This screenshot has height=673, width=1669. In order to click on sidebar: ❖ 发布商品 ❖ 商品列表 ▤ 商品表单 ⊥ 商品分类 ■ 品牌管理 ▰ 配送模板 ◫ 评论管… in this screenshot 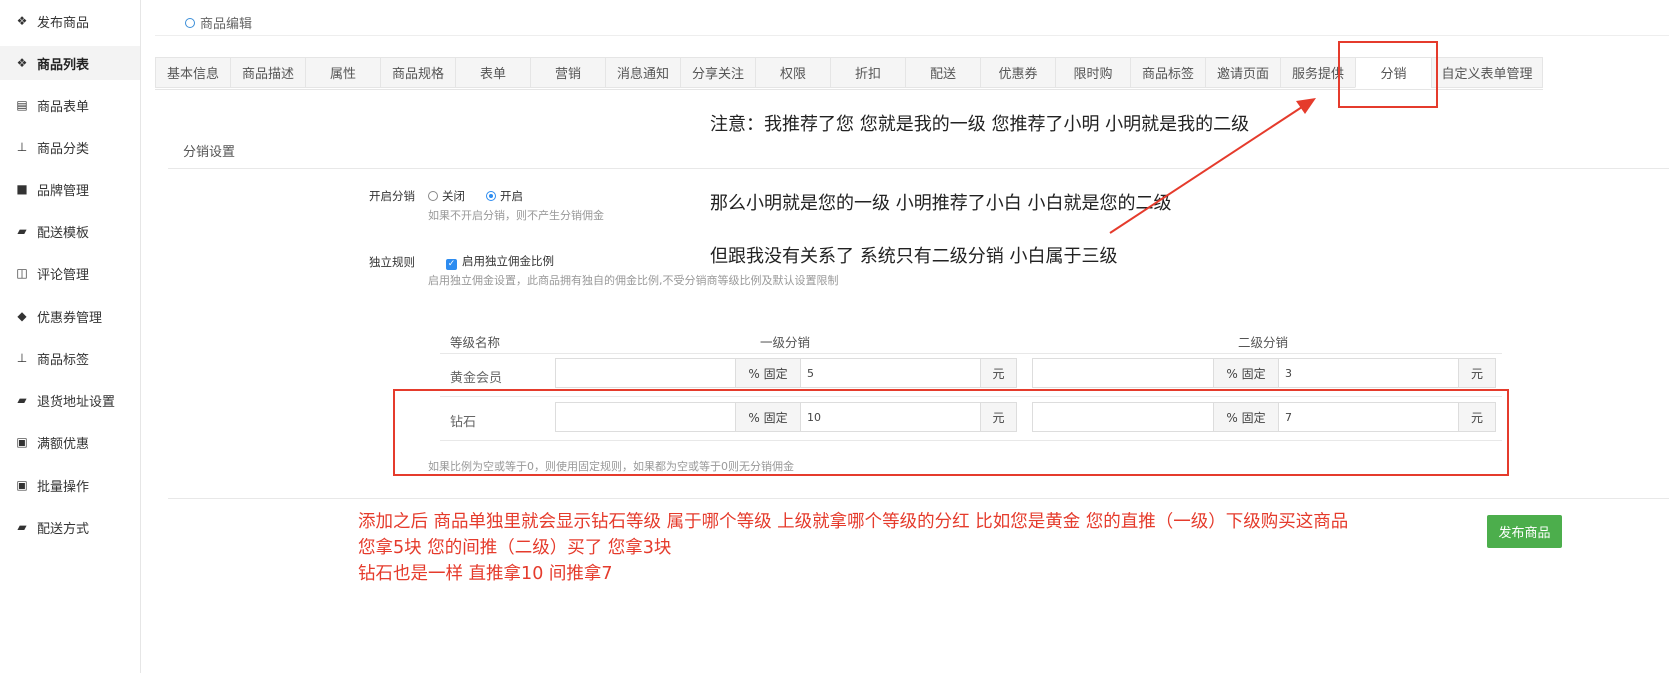, I will do `click(70, 336)`.